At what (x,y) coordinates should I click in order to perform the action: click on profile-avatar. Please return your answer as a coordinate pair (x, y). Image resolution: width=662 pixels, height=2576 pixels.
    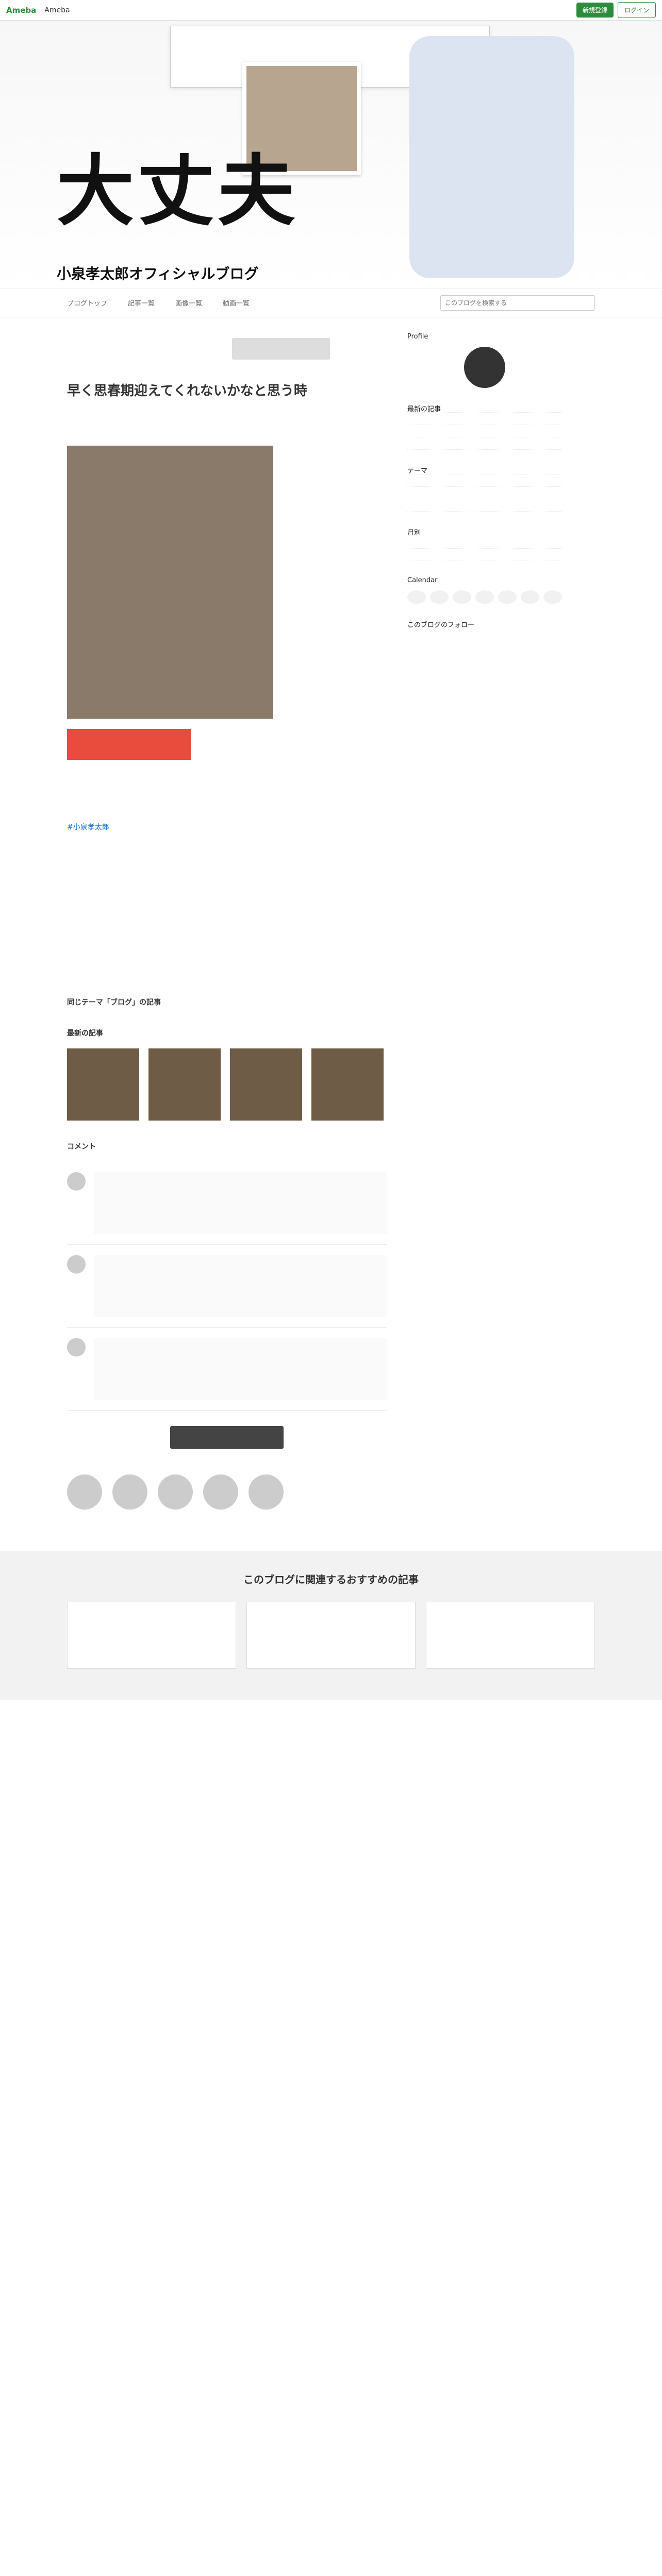
    Looking at the image, I should click on (484, 367).